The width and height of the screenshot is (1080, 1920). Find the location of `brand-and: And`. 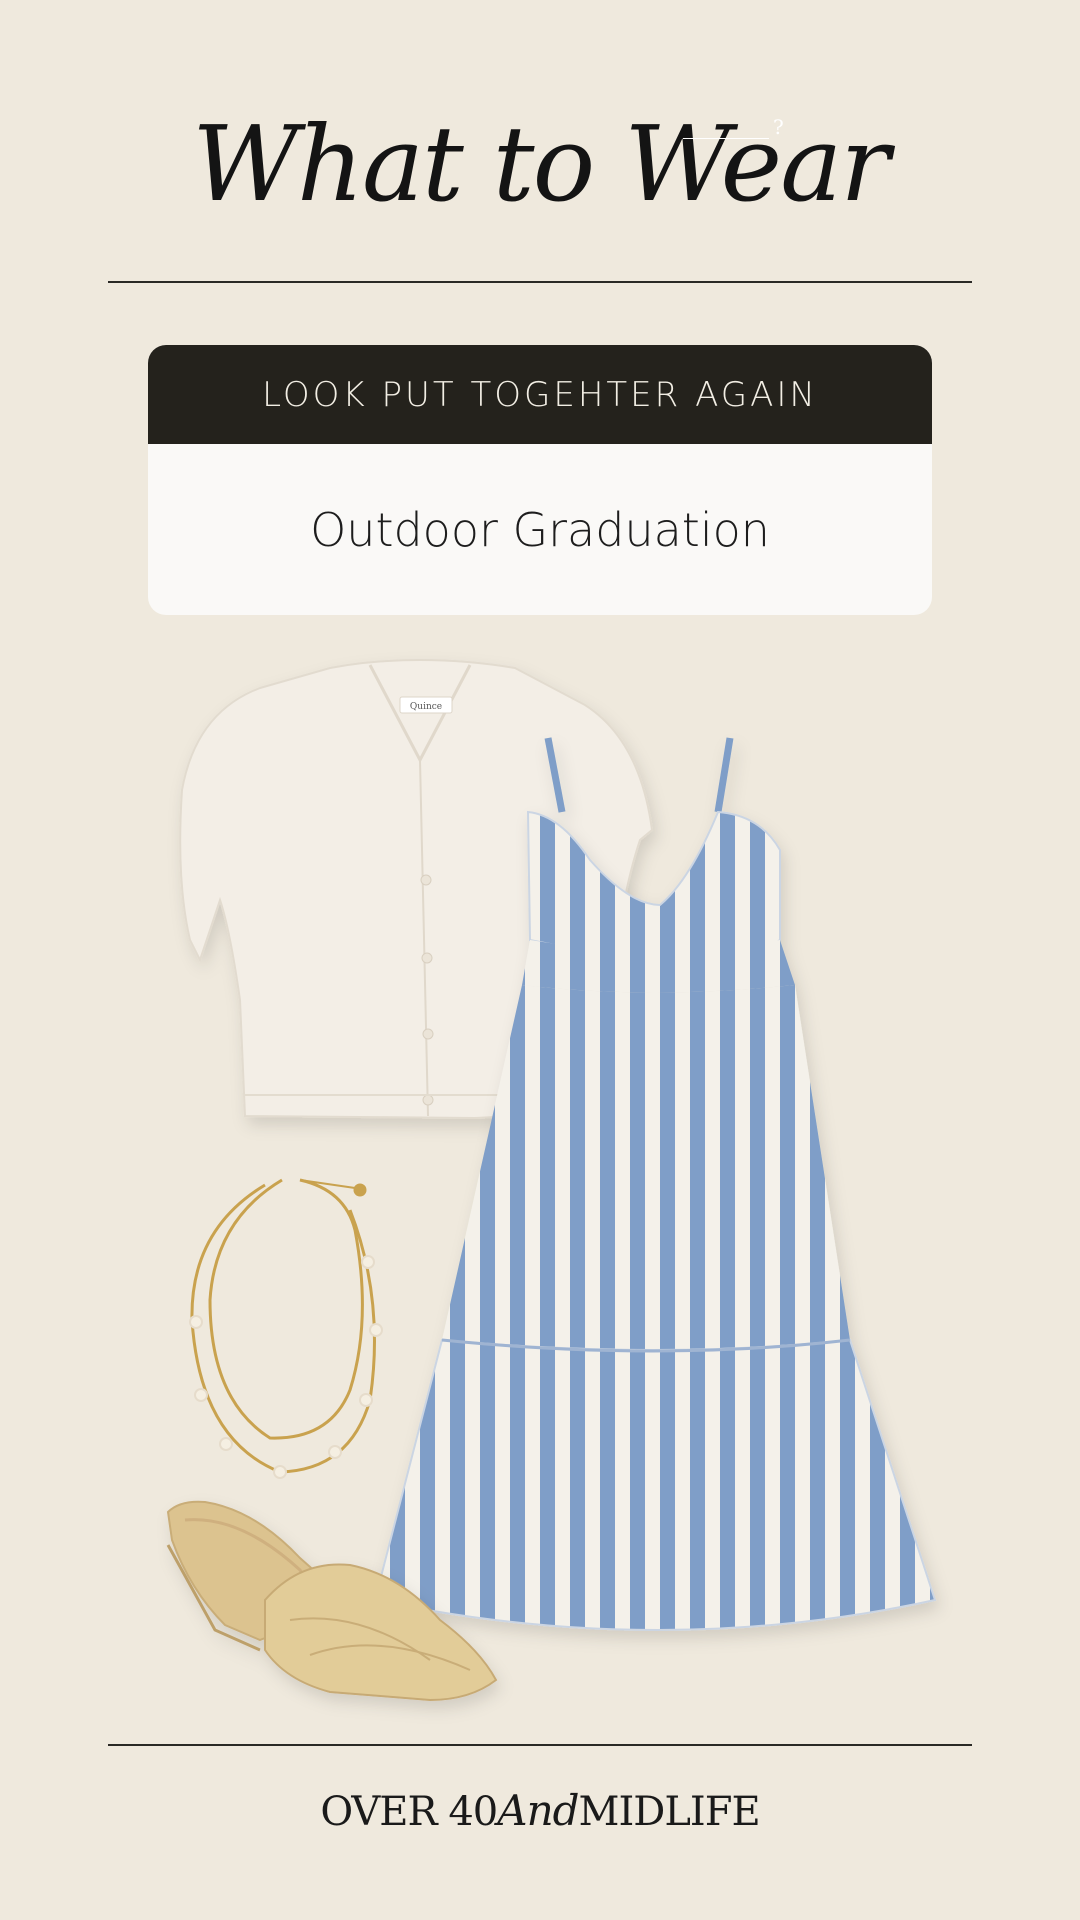

brand-and: And is located at coordinates (538, 1810).